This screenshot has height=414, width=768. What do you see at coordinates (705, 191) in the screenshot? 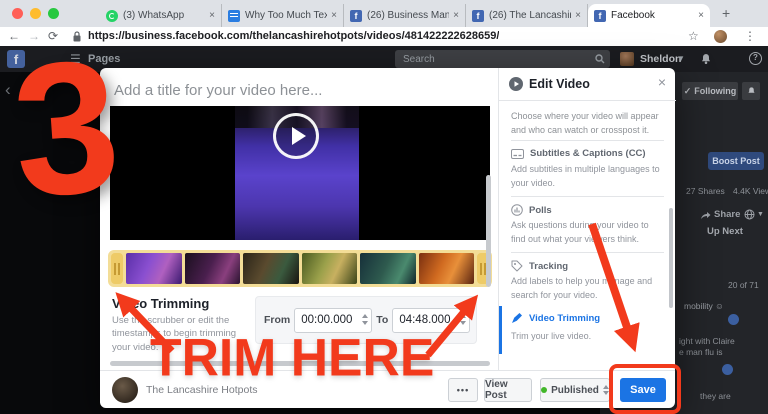
I see `shares-count: 27 Shares` at bounding box center [705, 191].